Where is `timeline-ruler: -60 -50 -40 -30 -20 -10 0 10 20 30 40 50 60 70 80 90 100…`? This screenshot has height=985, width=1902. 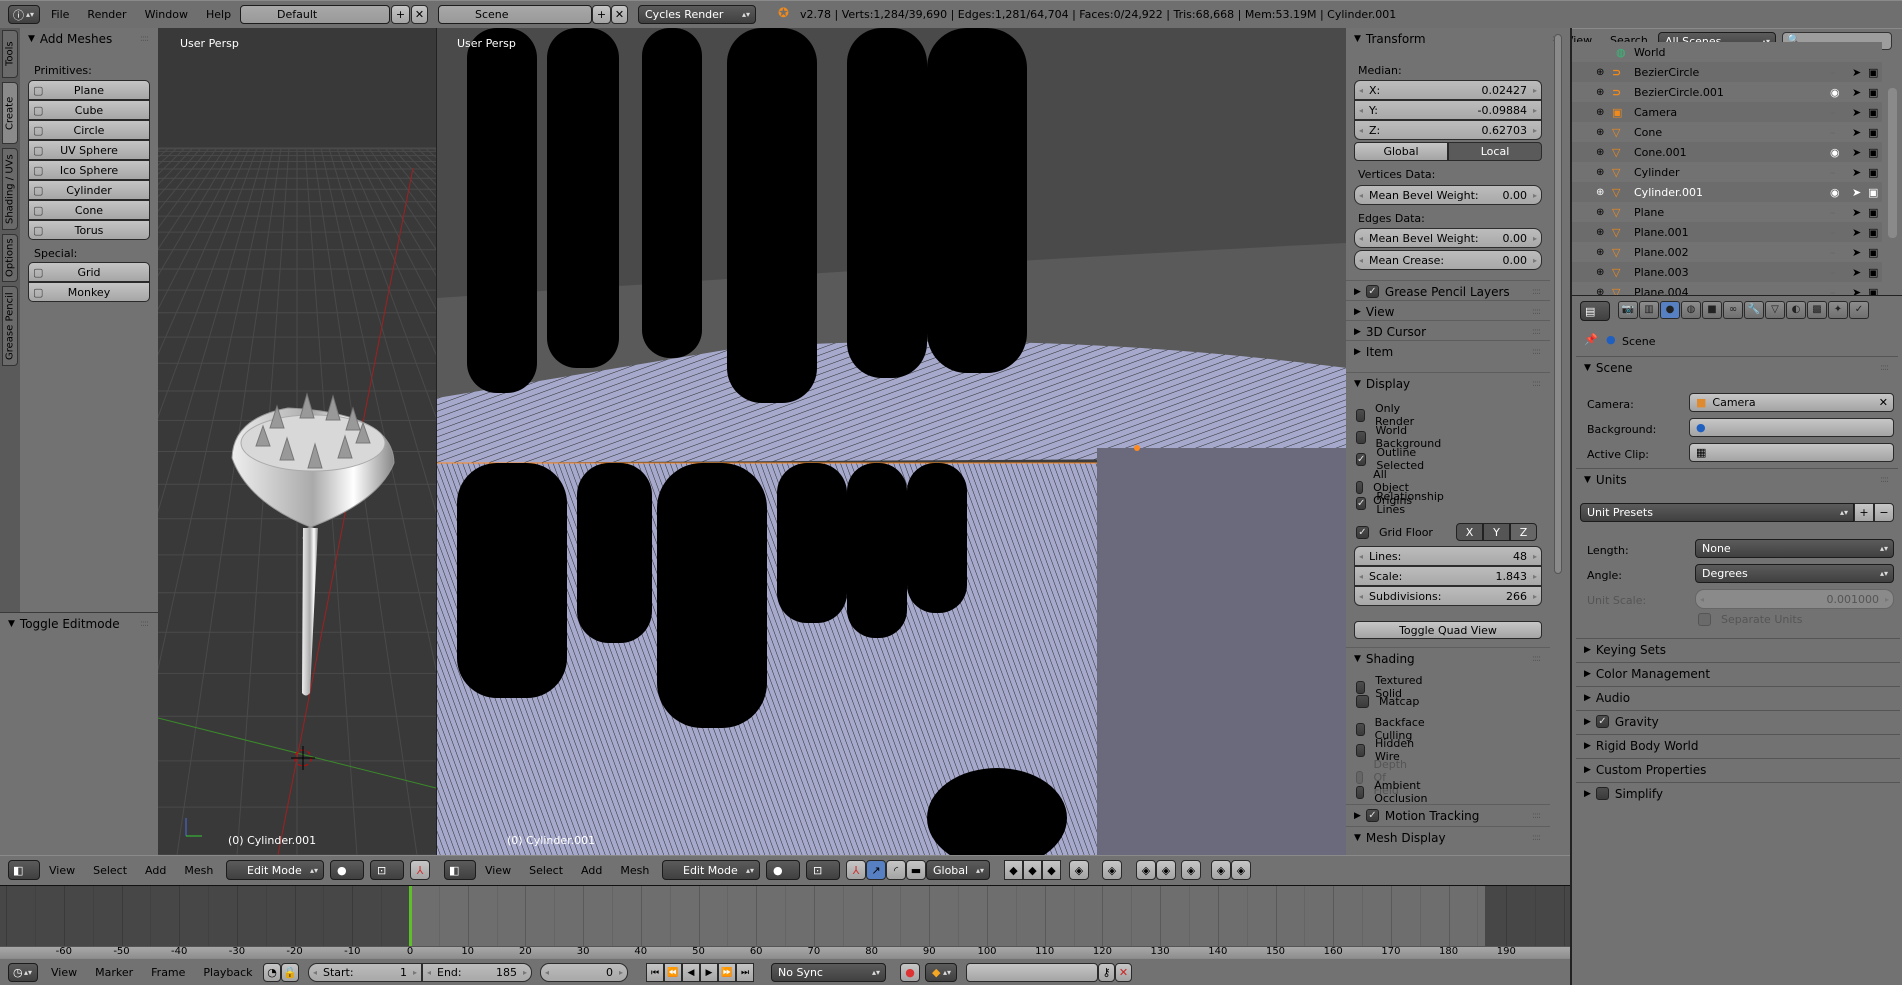
timeline-ruler: -60 -50 -40 -30 -20 -10 0 10 20 30 40 50 60 70 80 90 100… is located at coordinates (785, 952).